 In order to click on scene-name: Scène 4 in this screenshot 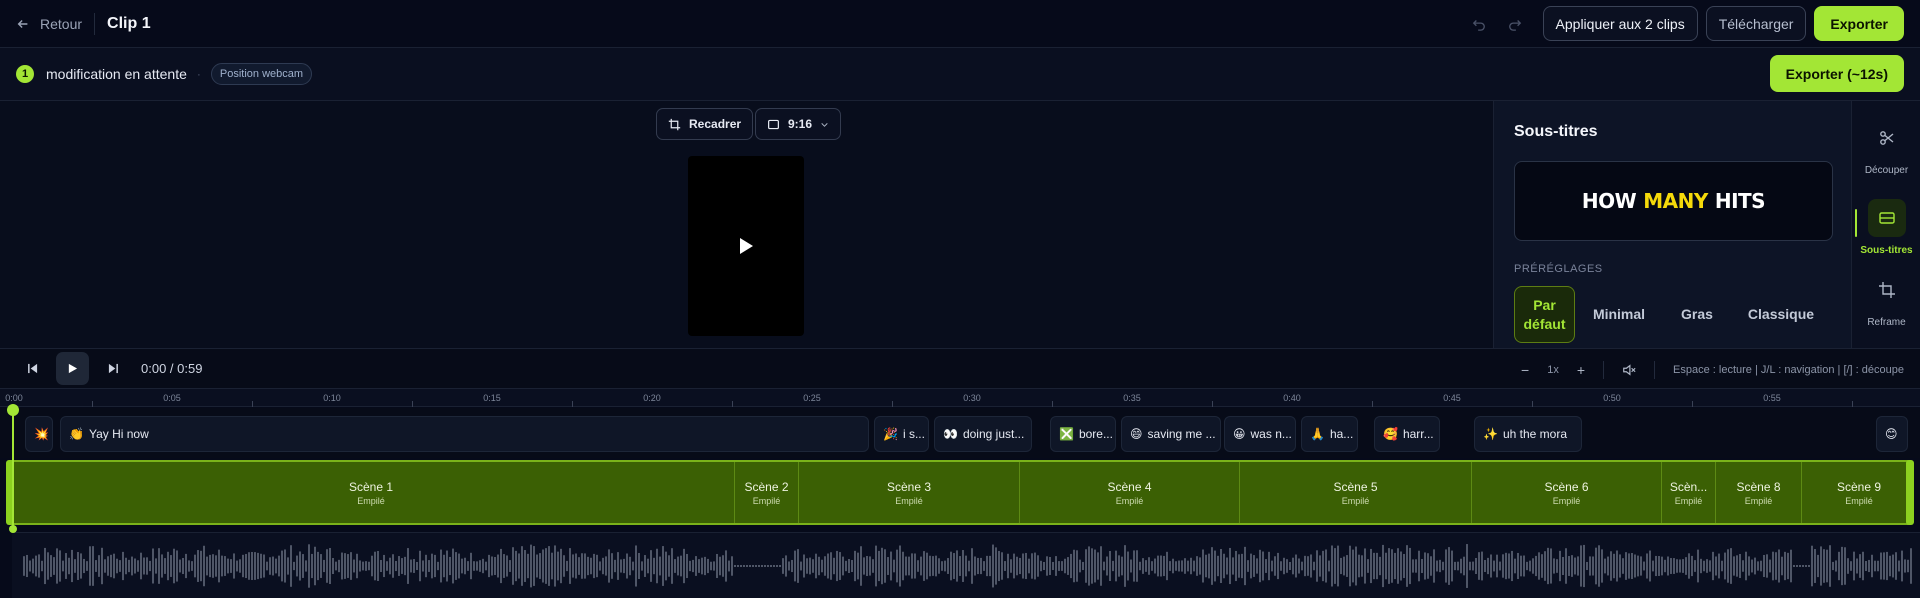, I will do `click(1129, 486)`.